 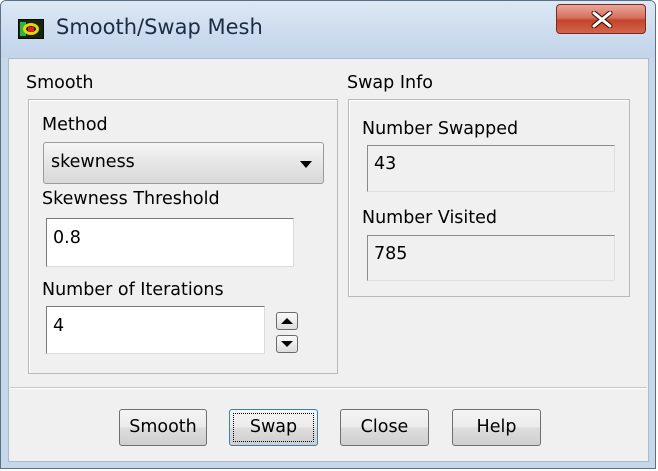 What do you see at coordinates (75, 125) in the screenshot?
I see `method-label: Method` at bounding box center [75, 125].